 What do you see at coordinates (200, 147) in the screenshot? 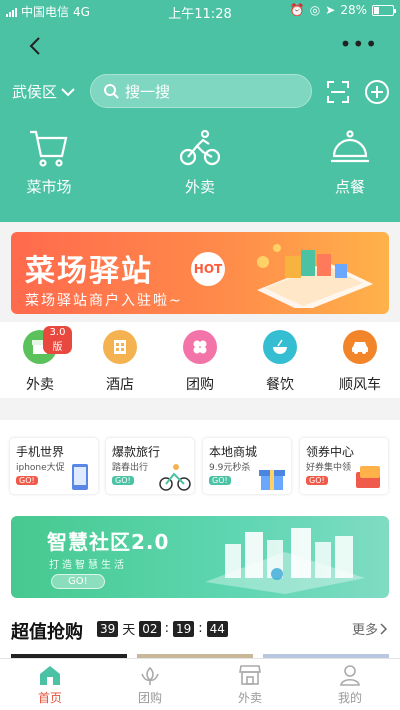
I see `bike-icon` at bounding box center [200, 147].